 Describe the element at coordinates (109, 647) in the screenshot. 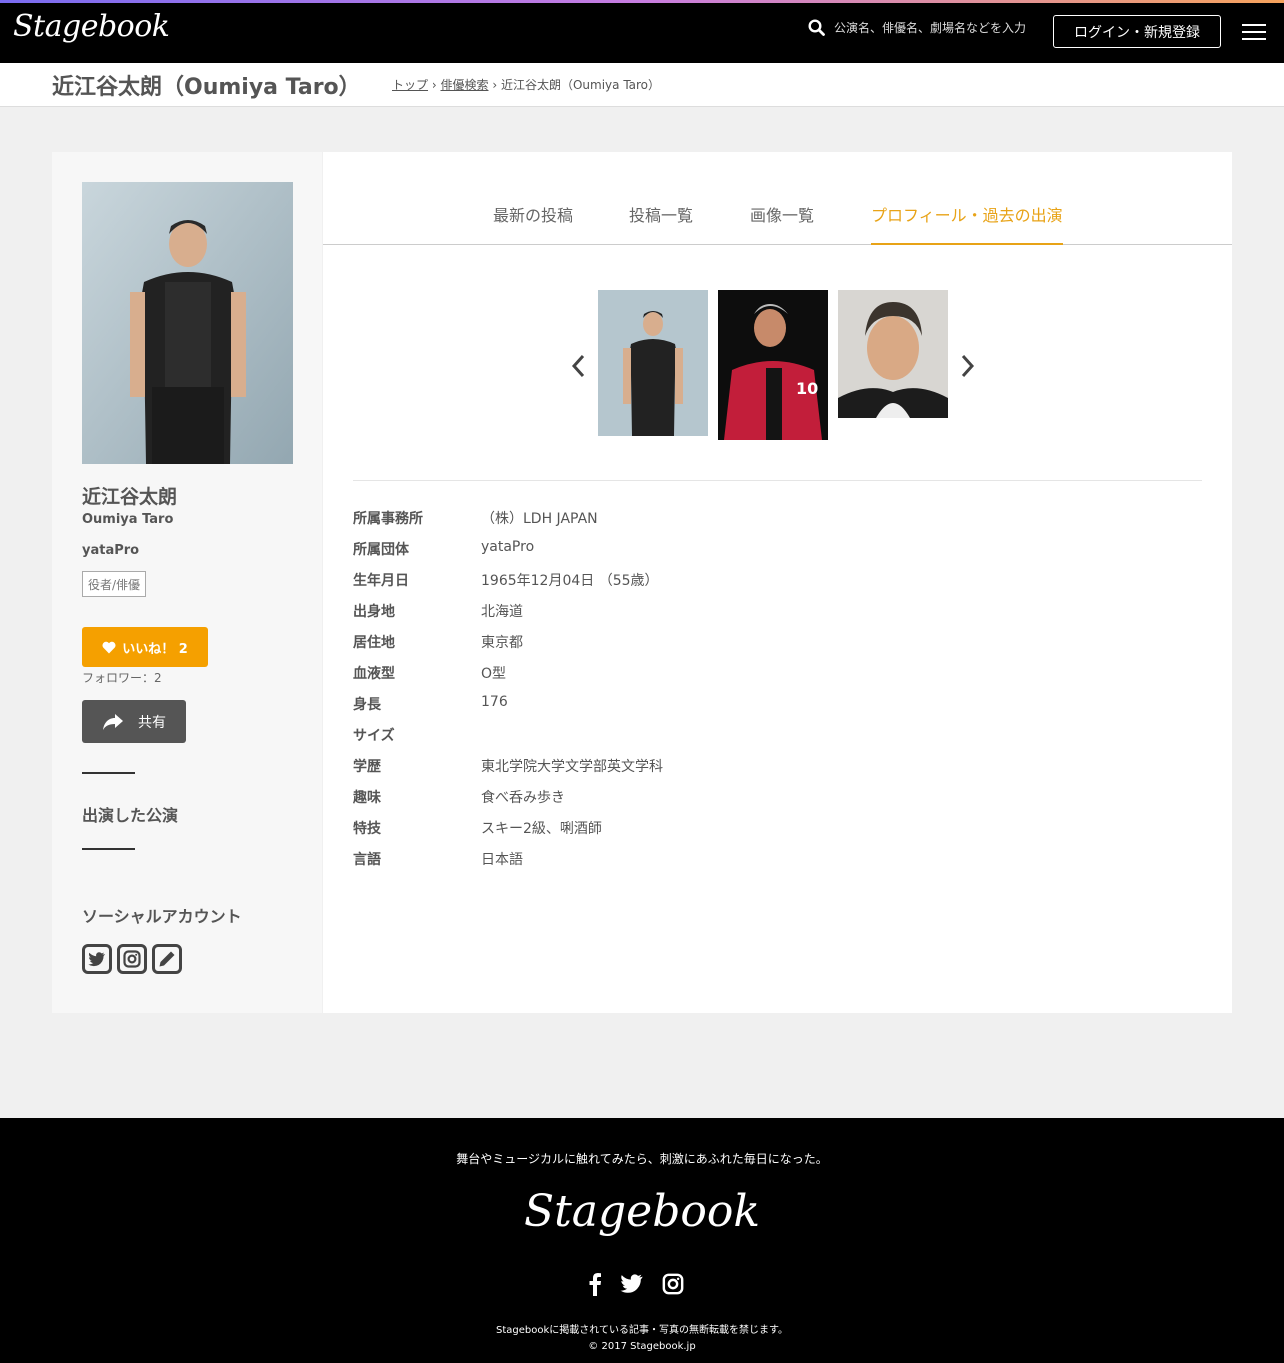

I see `heart-icon` at that location.